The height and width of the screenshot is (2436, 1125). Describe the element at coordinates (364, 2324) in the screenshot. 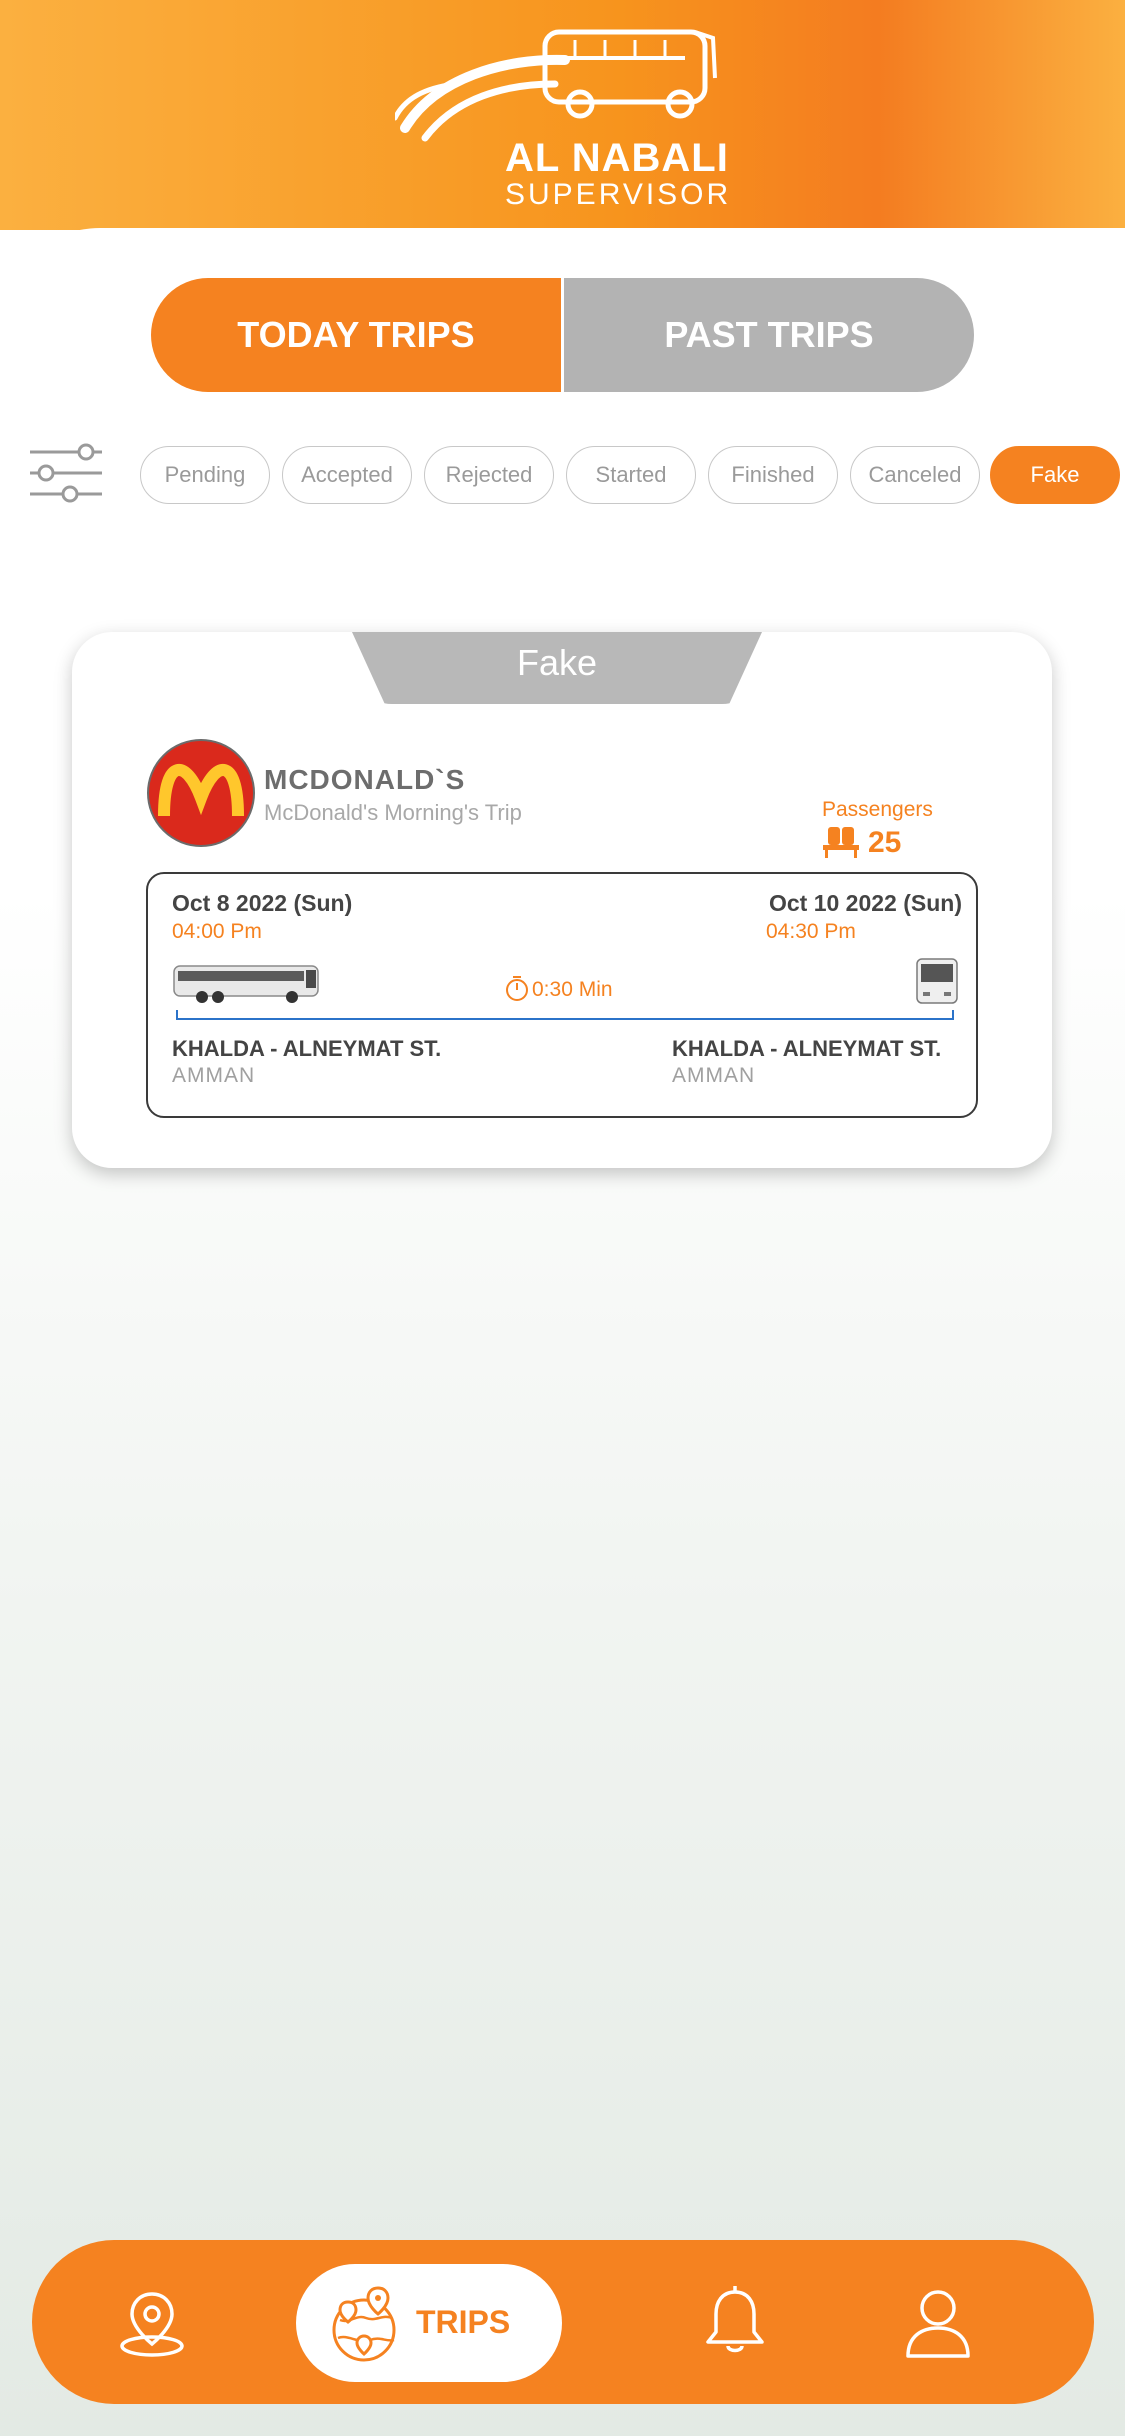

I see `globe-pins-icon` at that location.